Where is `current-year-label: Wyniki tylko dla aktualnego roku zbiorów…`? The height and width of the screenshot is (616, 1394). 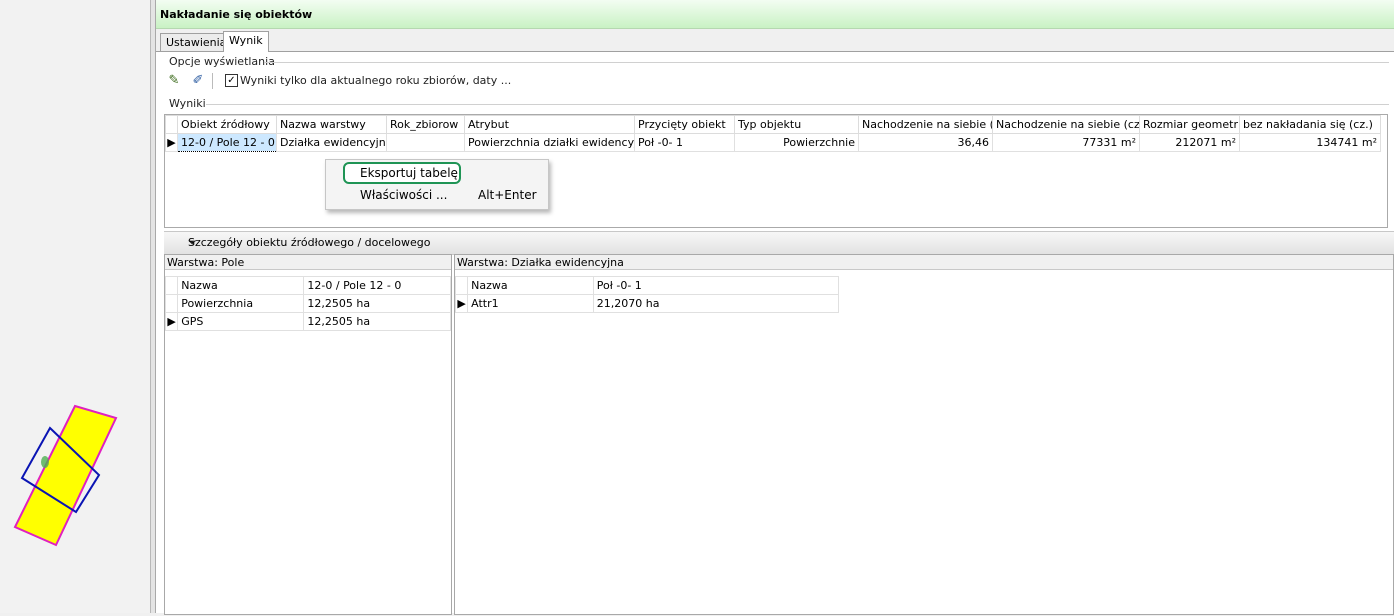 current-year-label: Wyniki tylko dla aktualnego roku zbiorów… is located at coordinates (376, 80).